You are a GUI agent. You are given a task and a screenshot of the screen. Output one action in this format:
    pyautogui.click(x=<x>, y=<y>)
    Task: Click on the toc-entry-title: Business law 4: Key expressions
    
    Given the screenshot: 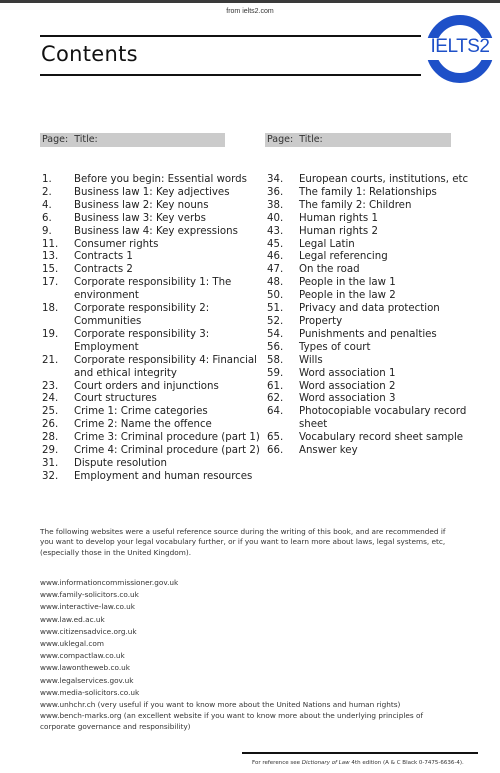 What is the action you would take?
    pyautogui.click(x=156, y=231)
    